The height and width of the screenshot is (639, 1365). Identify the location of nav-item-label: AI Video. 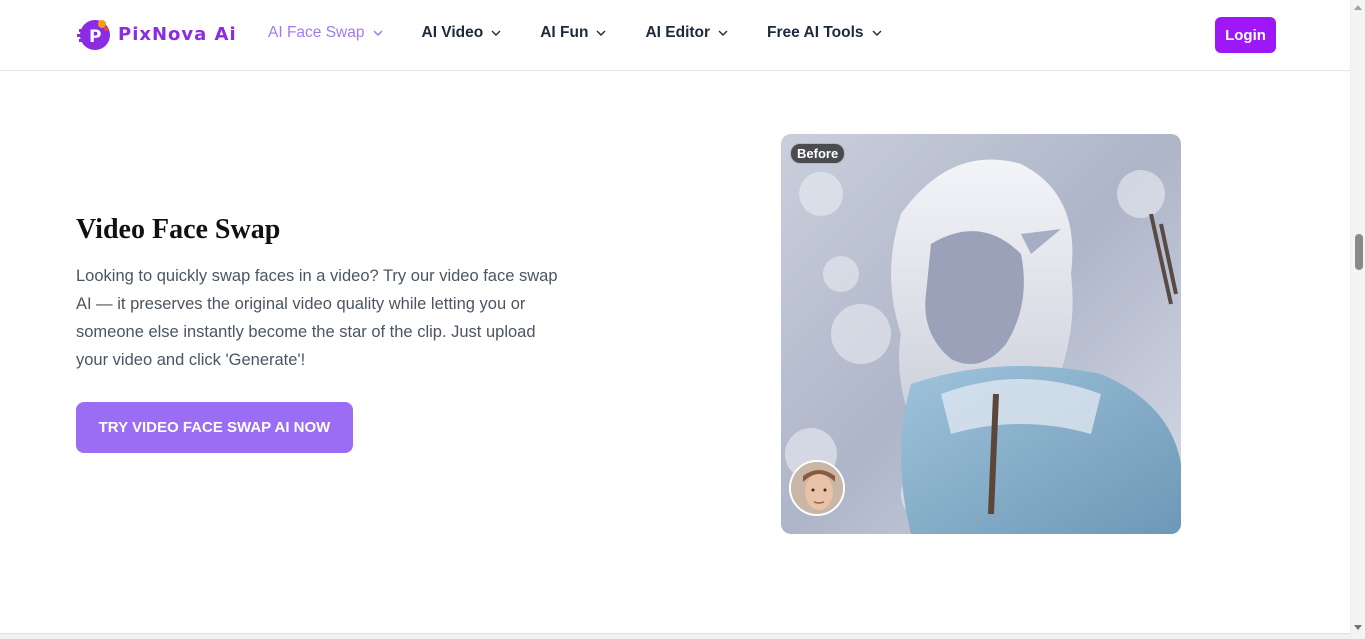
(452, 32).